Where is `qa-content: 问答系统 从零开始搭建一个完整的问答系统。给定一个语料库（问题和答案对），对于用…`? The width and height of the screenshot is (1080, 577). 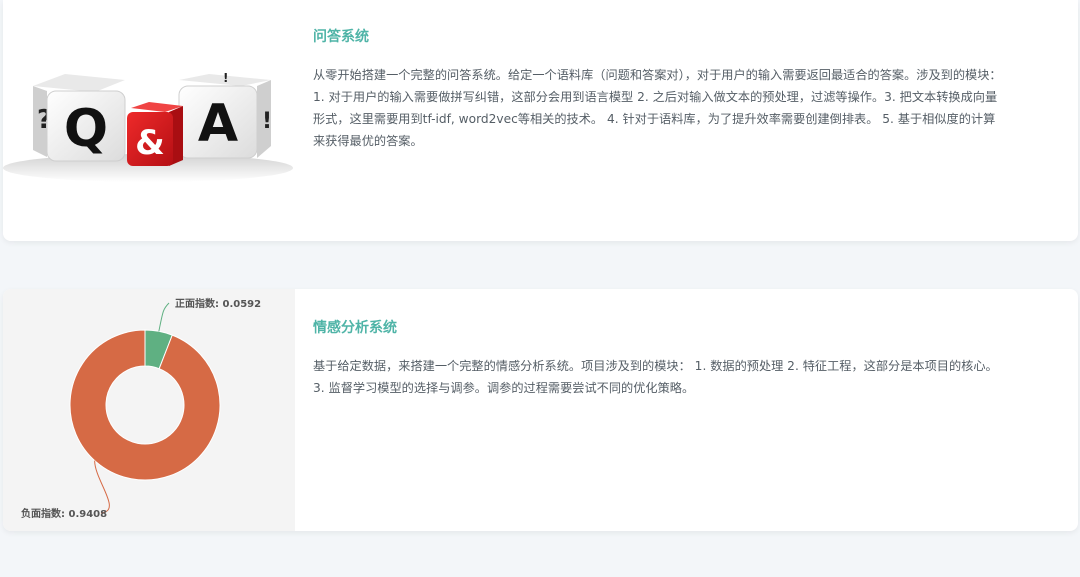 qa-content: 问答系统 从零开始搭建一个完整的问答系统。给定一个语料库（问题和答案对），对于用… is located at coordinates (659, 89).